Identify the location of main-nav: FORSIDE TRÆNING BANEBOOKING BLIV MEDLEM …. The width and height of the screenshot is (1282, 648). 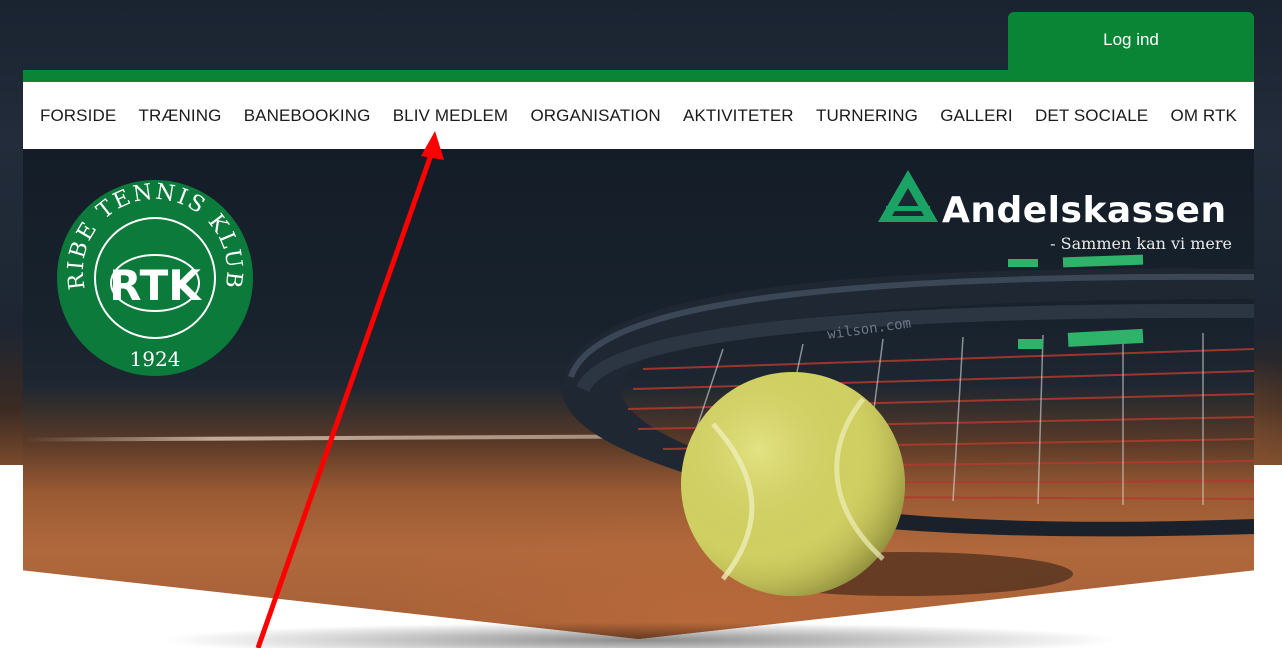
(638, 115).